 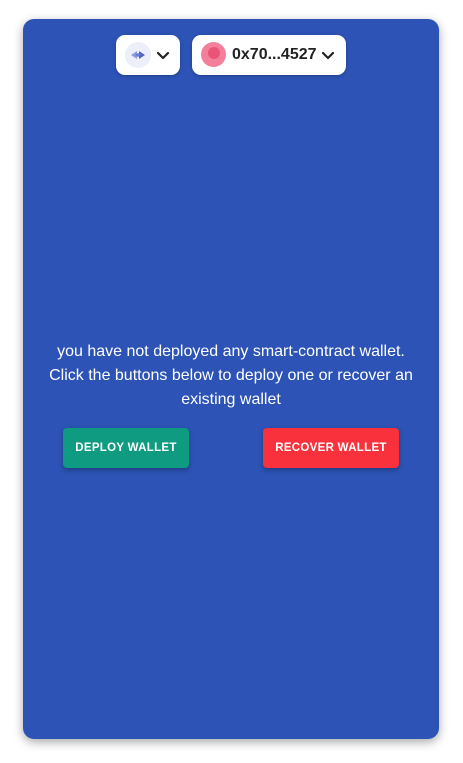 I want to click on network-selector, so click(x=148, y=55).